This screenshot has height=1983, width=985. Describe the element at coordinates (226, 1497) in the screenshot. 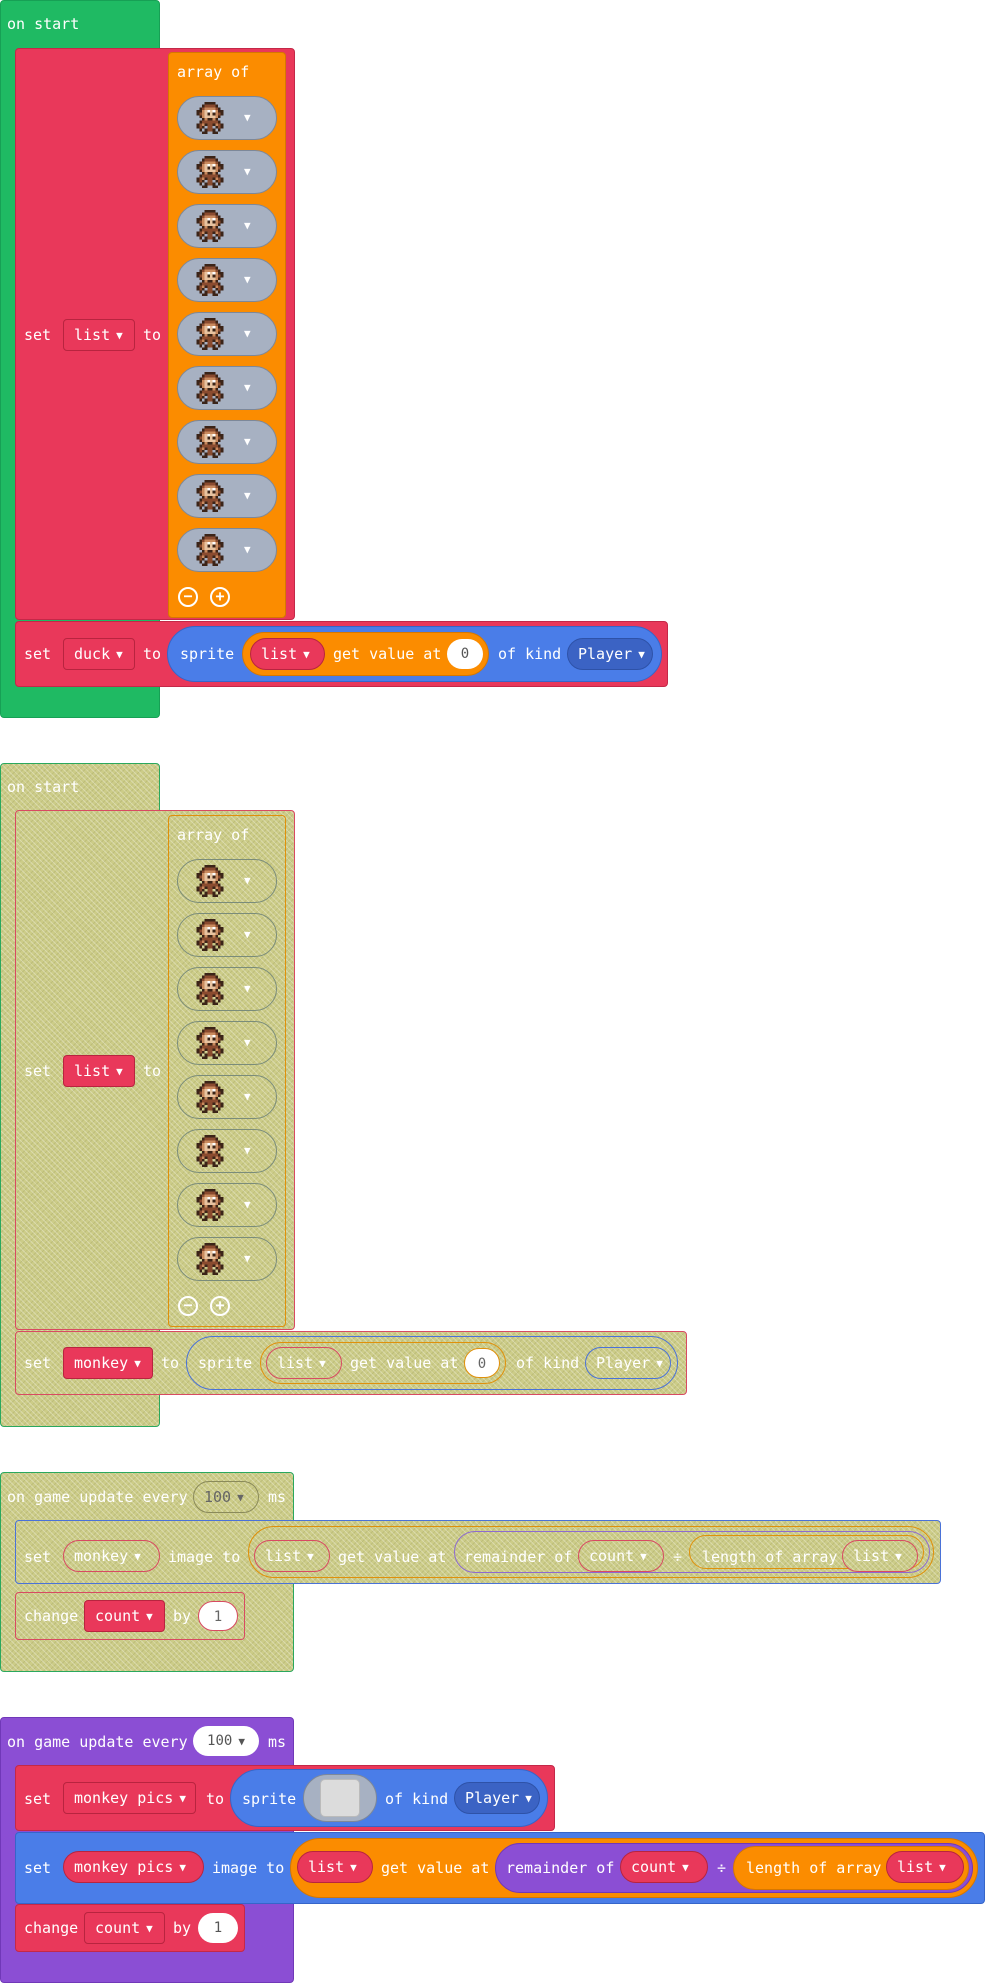

I see `interval-dropdown-1: 100 ▼` at that location.